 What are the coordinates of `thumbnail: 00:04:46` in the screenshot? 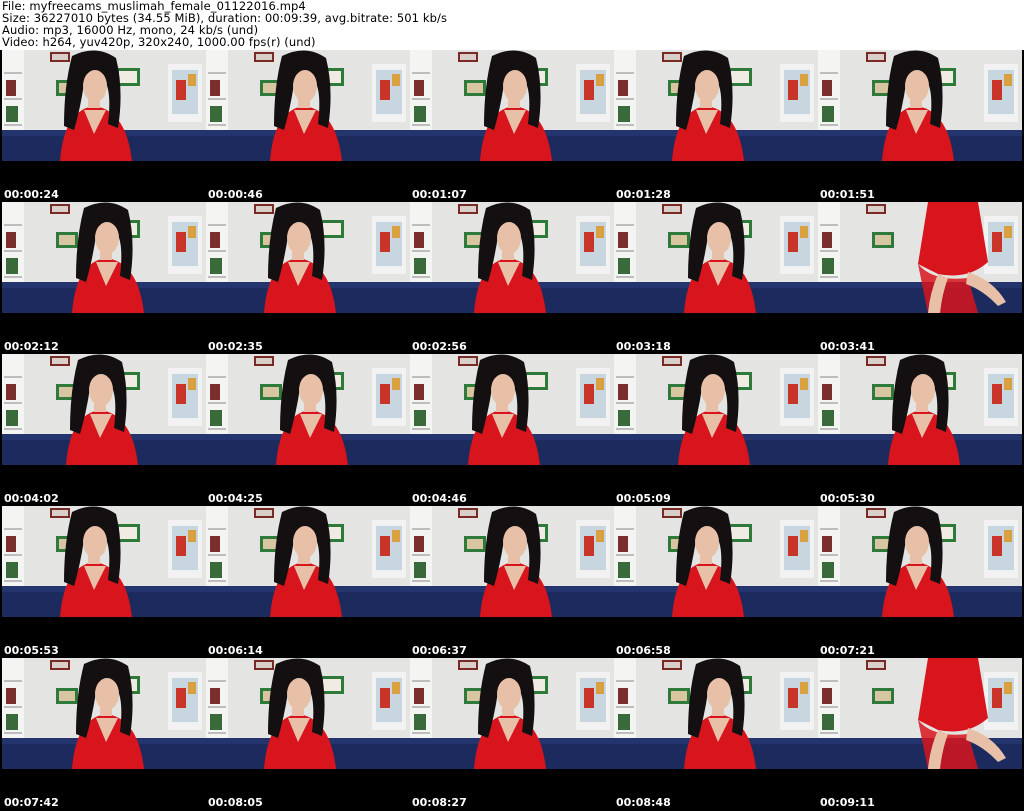 It's located at (512, 430).